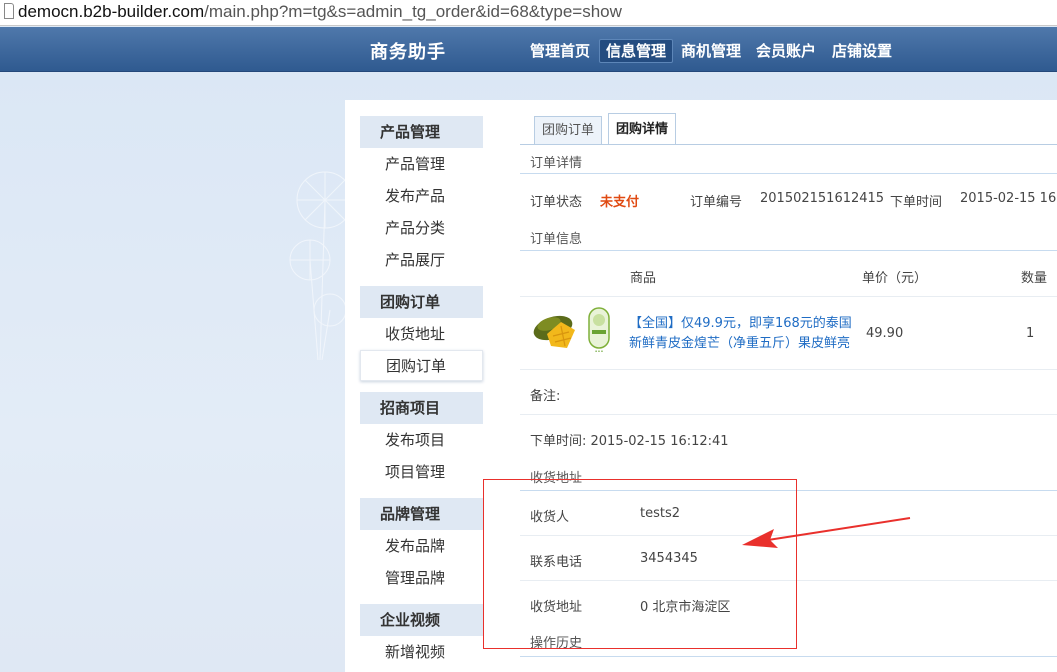  I want to click on nav-business-manage: 商机管理, so click(711, 51).